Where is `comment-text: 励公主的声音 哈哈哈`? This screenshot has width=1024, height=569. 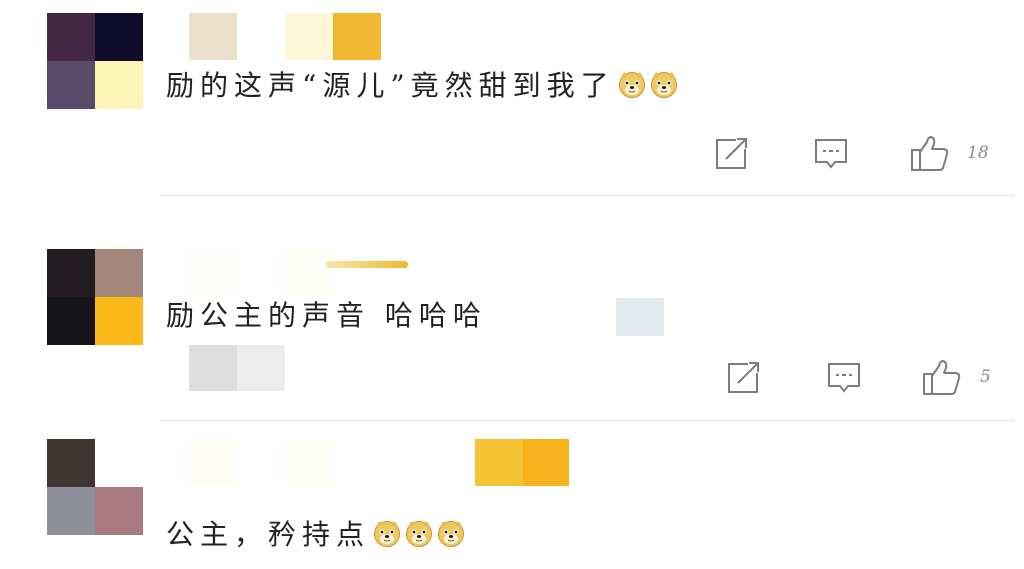 comment-text: 励公主的声音 哈哈哈 is located at coordinates (326, 315).